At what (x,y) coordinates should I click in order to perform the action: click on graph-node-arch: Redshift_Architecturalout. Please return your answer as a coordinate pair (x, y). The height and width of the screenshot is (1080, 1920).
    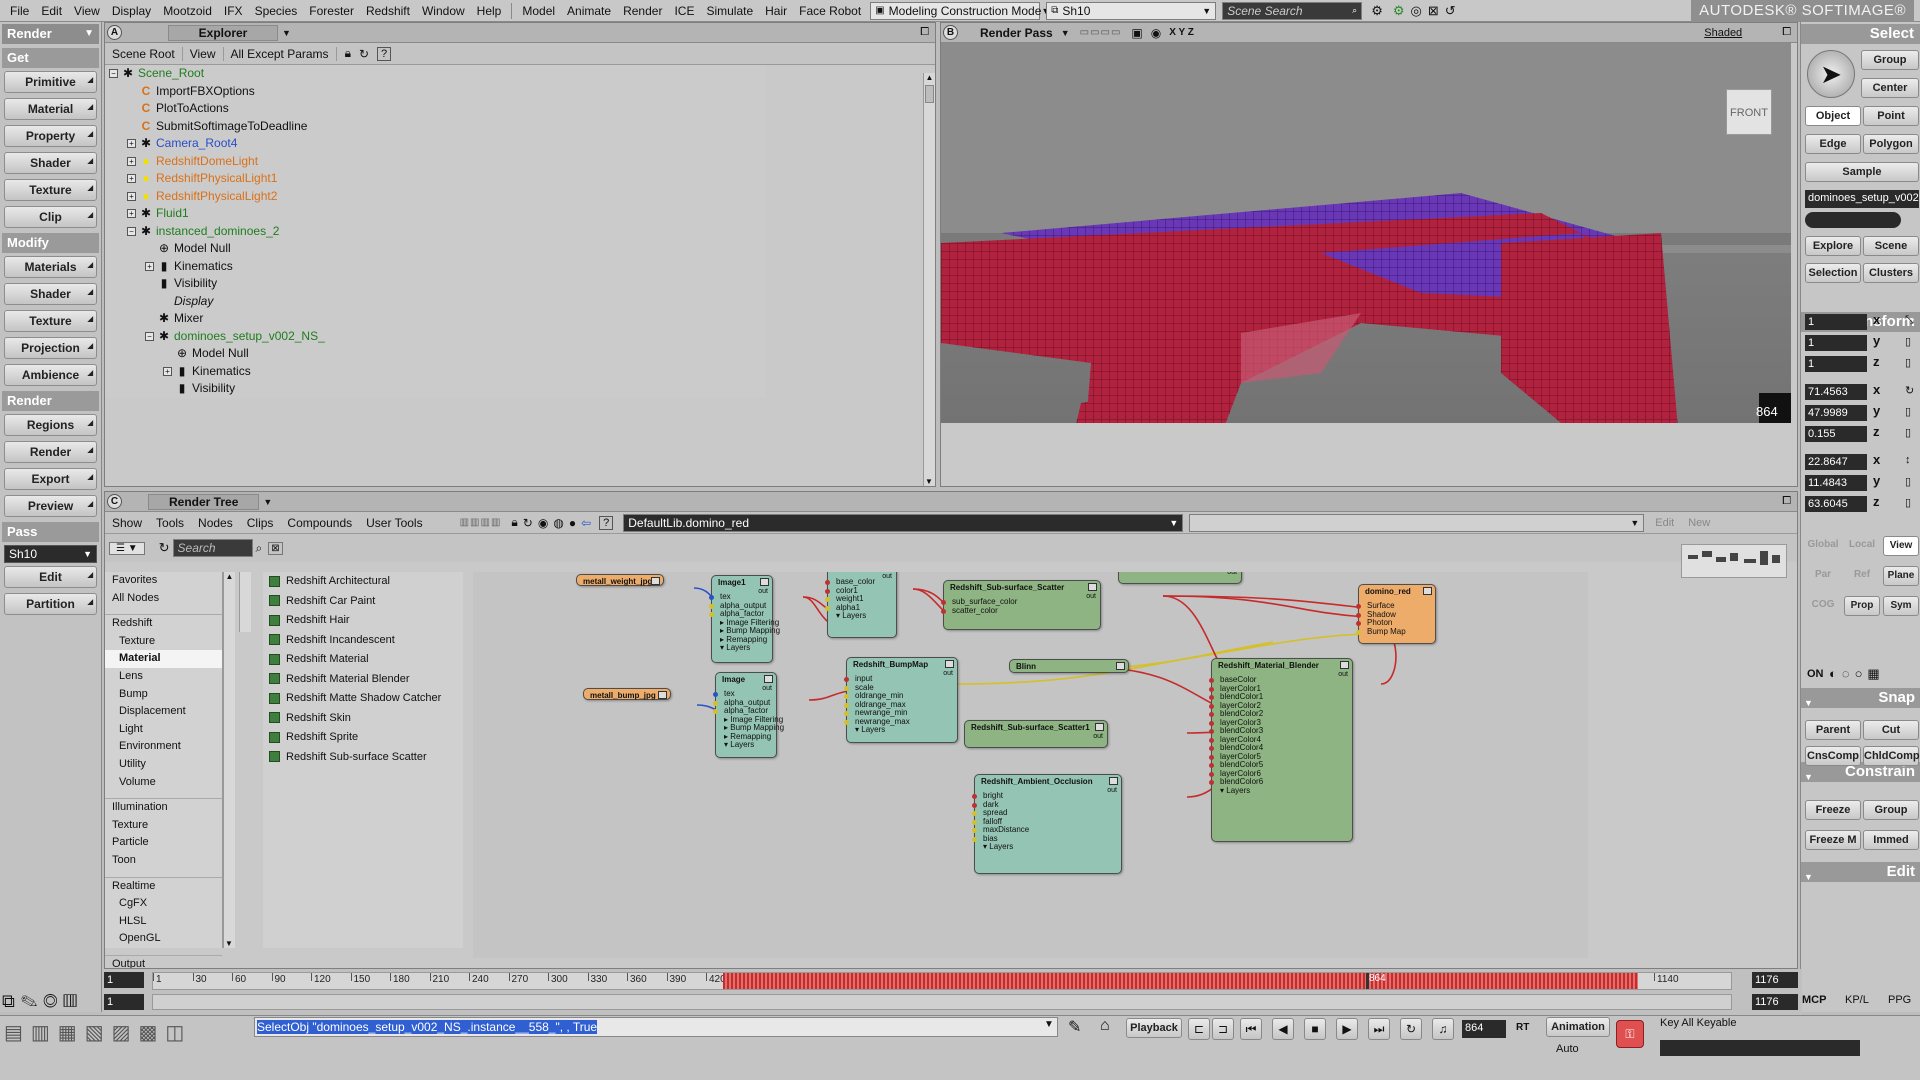
    Looking at the image, I should click on (1180, 578).